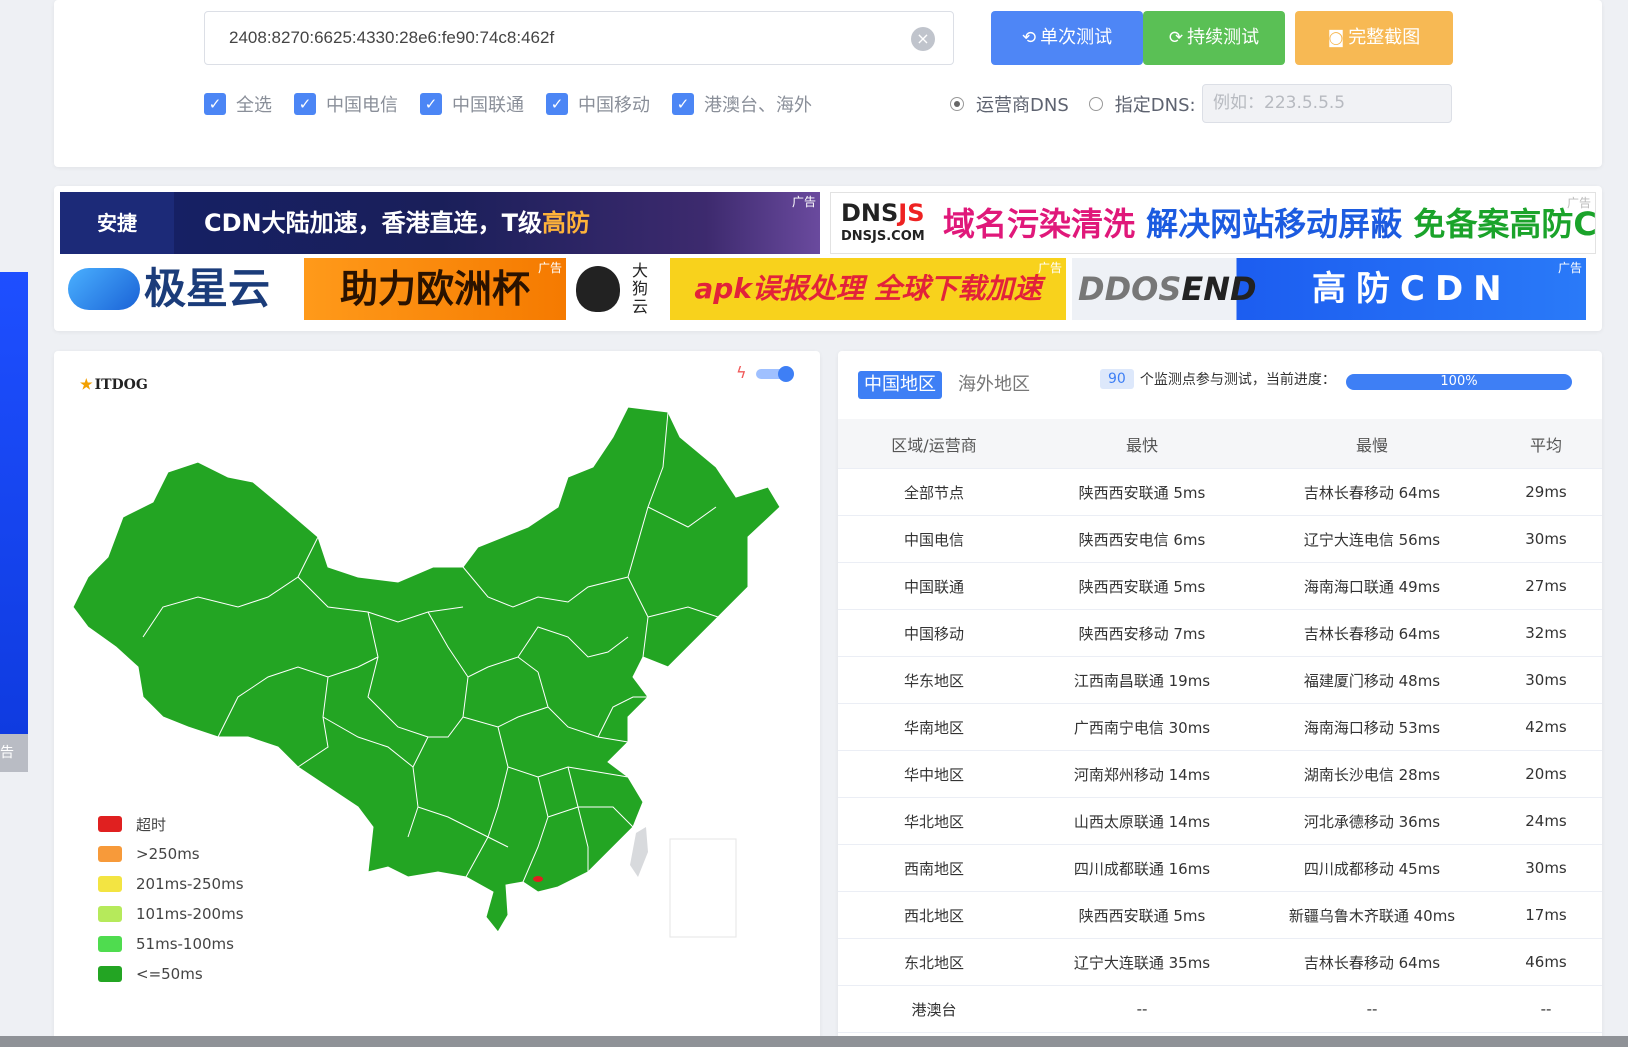 Image resolution: width=1628 pixels, height=1047 pixels. Describe the element at coordinates (868, 289) in the screenshot. I see `ad4-text: apk误报处理 全球下载加速` at that location.